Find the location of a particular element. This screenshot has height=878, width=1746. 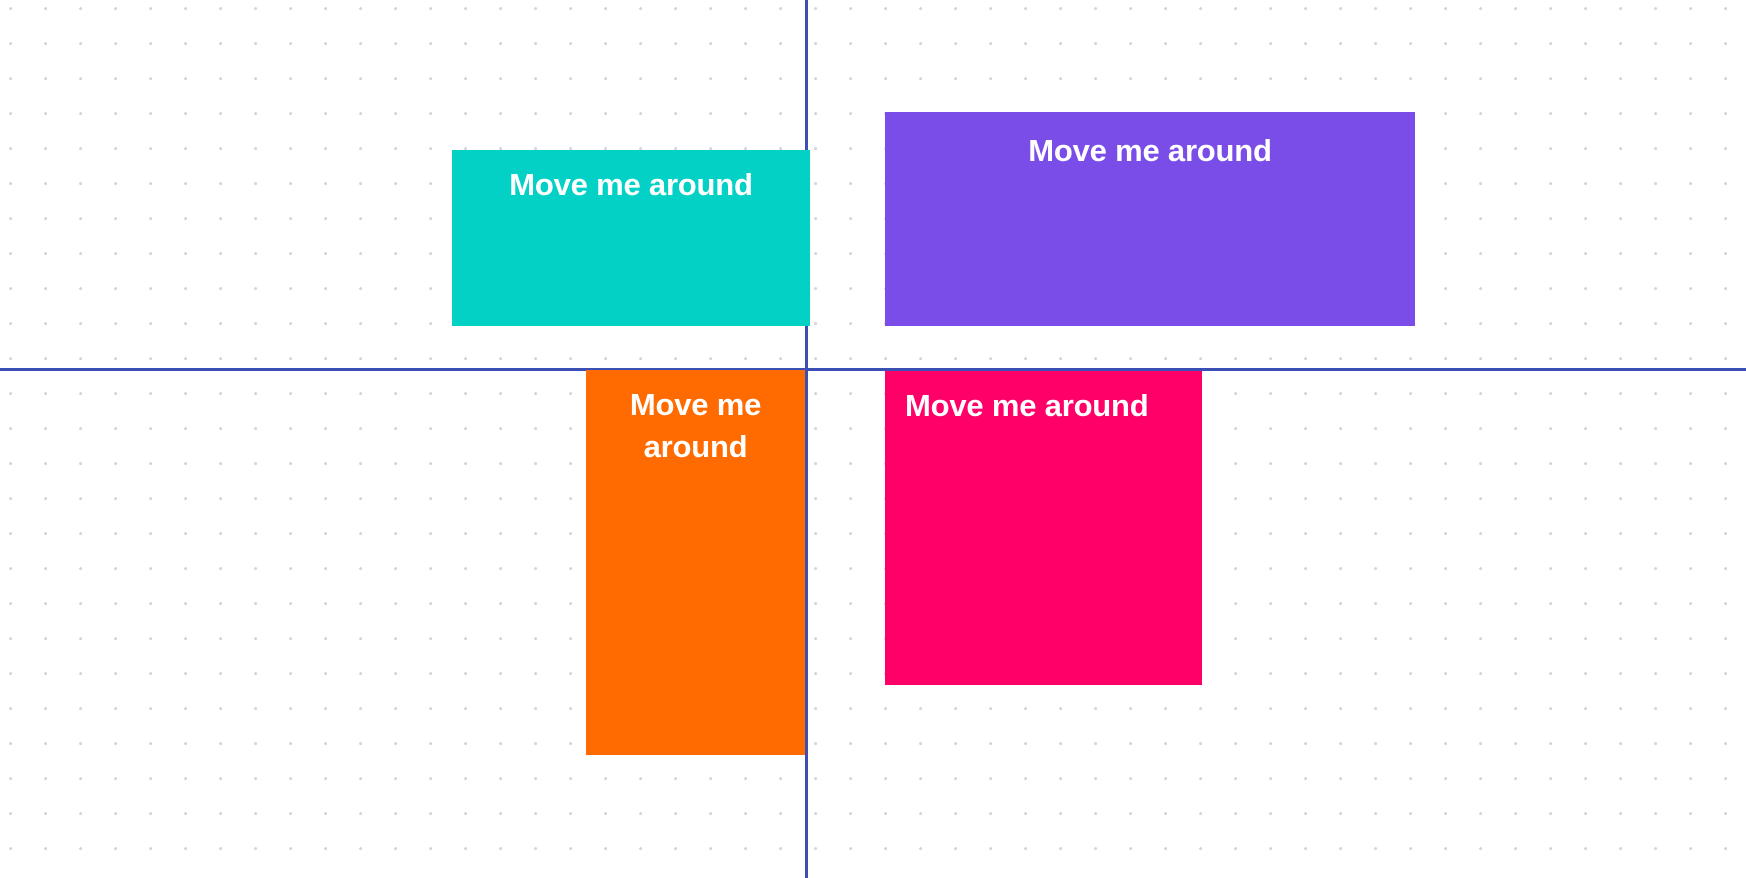

vertical-guide-line is located at coordinates (806, 439).